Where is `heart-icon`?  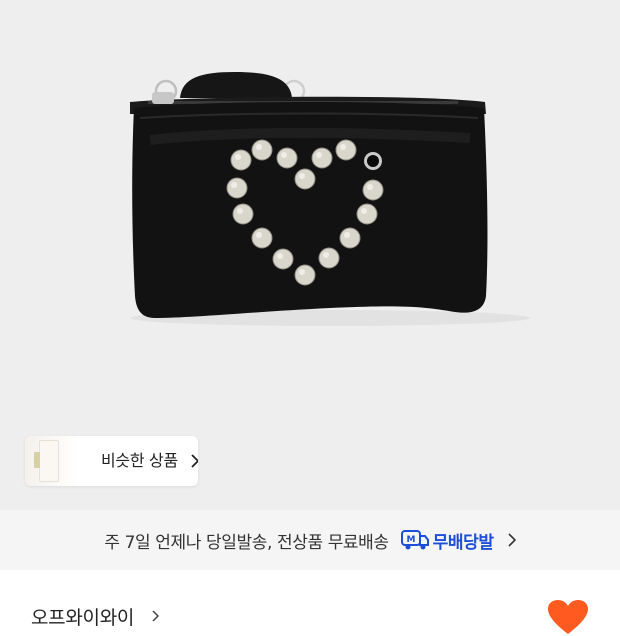
heart-icon is located at coordinates (568, 618).